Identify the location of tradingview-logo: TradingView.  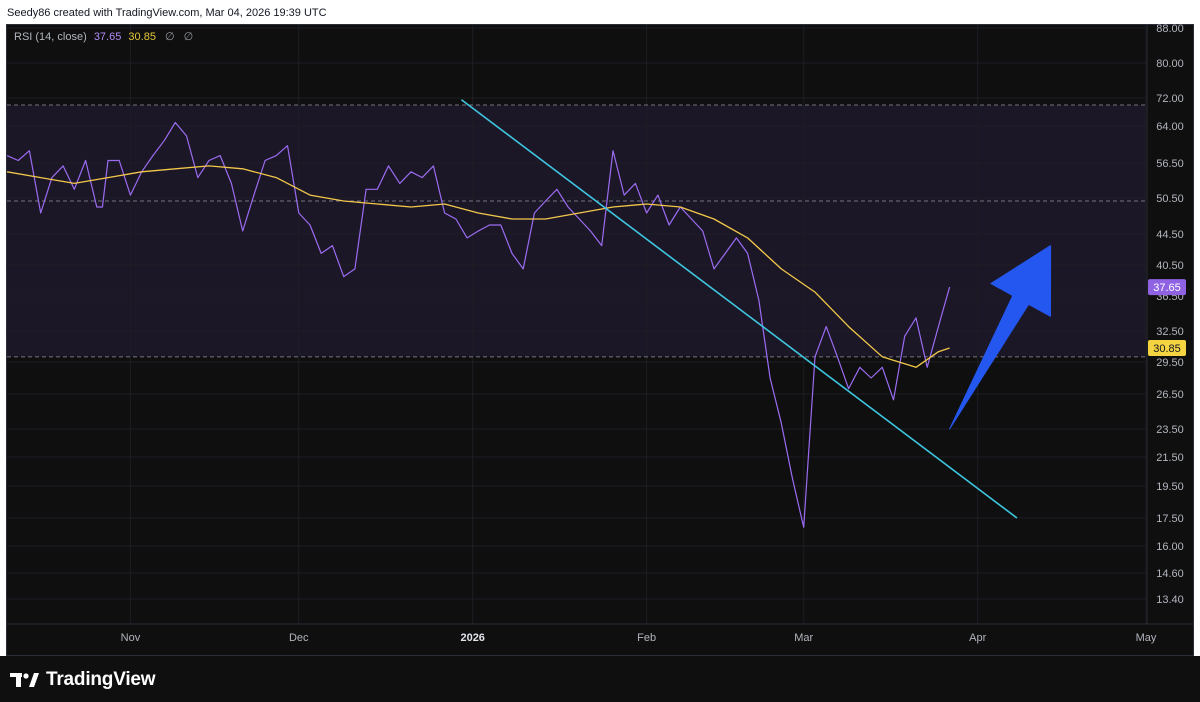
(83, 680).